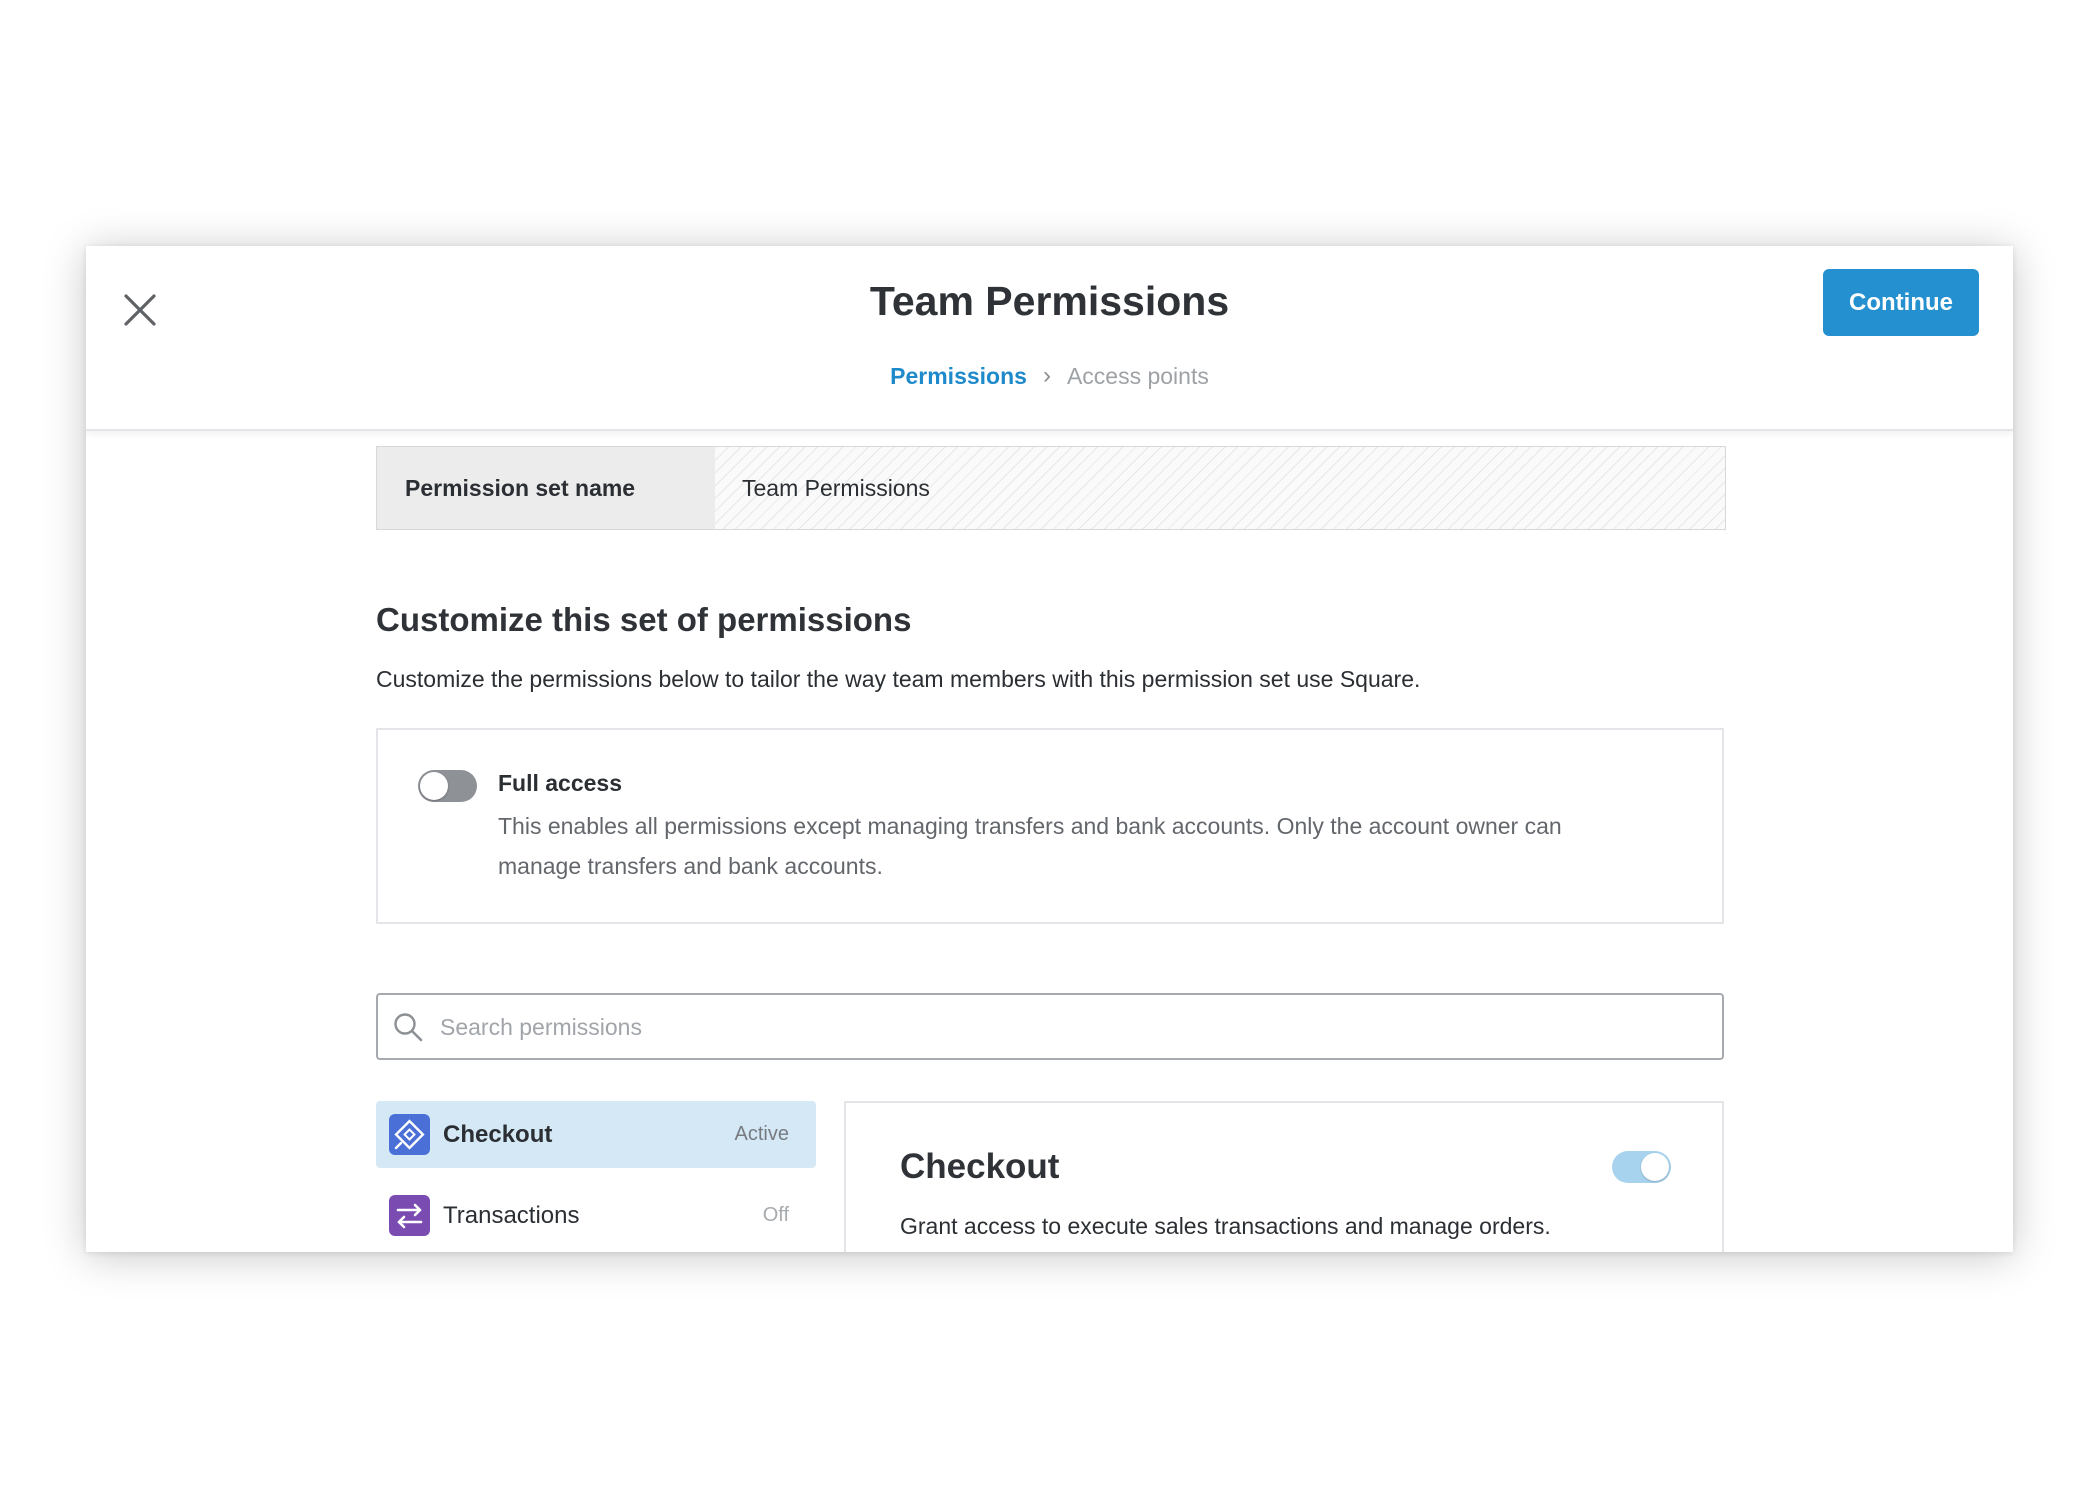 This screenshot has height=1500, width=2100. What do you see at coordinates (775, 1215) in the screenshot?
I see `permission-status: Off` at bounding box center [775, 1215].